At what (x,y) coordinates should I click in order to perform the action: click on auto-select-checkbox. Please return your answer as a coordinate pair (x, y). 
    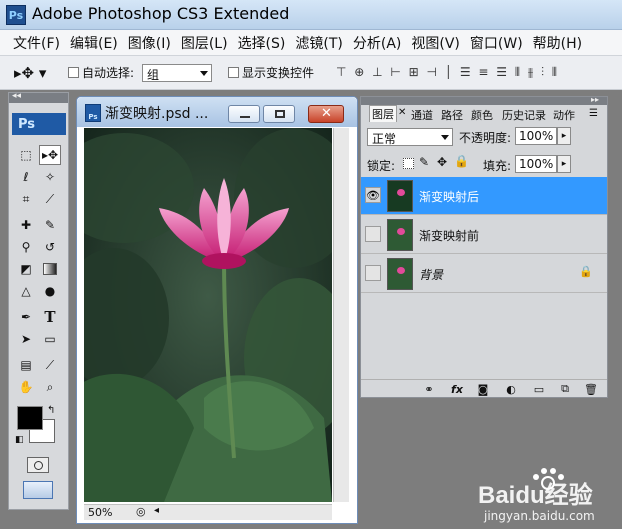
    Looking at the image, I should click on (73, 72).